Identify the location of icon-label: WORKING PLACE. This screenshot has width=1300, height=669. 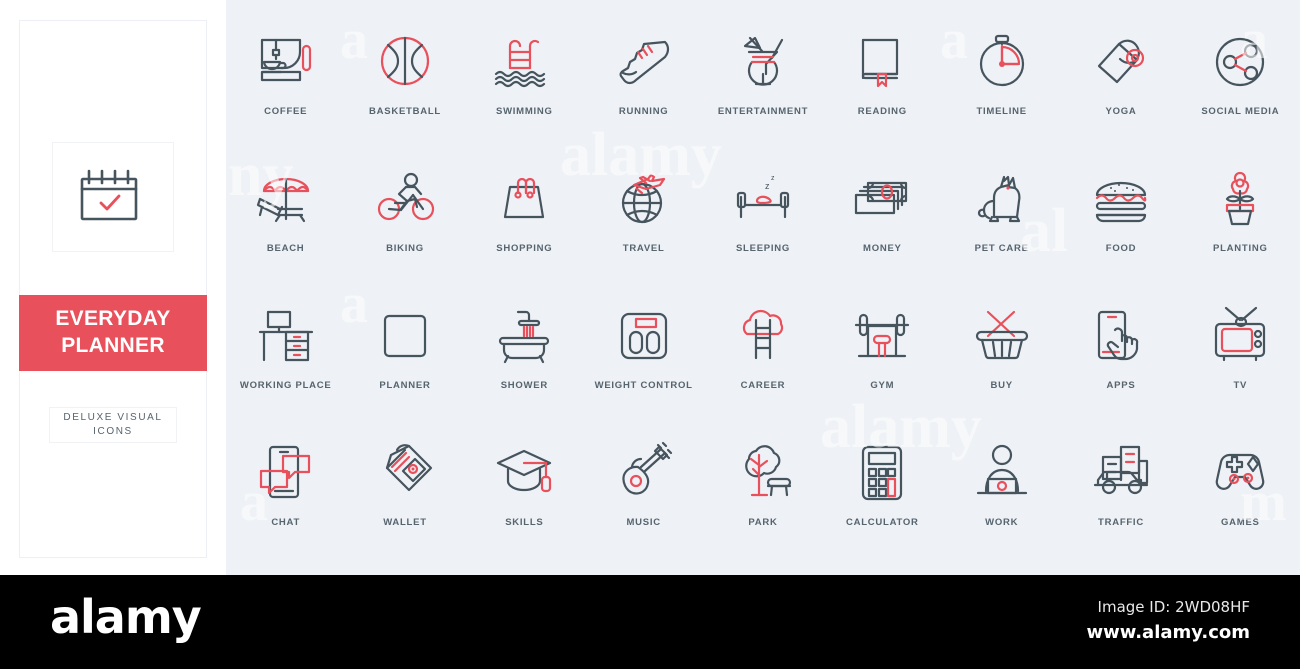
(285, 385).